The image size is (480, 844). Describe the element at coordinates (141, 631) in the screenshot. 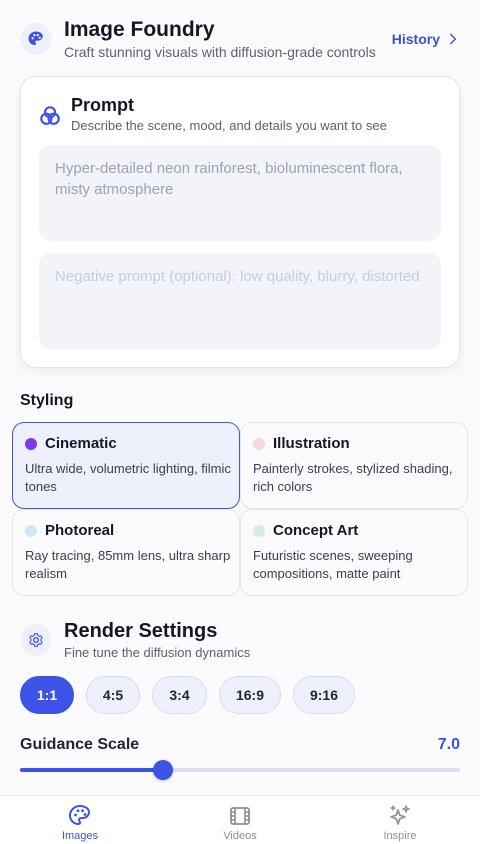

I see `render-settings-title: Render Settings` at that location.